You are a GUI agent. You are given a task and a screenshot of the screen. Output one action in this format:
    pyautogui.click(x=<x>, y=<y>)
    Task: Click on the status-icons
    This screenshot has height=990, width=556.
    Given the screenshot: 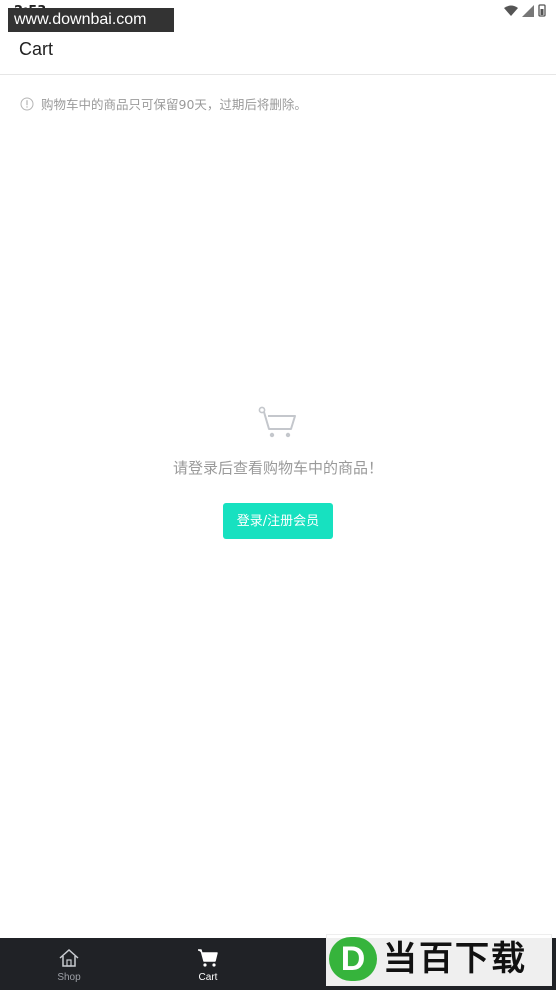 What is the action you would take?
    pyautogui.click(x=525, y=10)
    